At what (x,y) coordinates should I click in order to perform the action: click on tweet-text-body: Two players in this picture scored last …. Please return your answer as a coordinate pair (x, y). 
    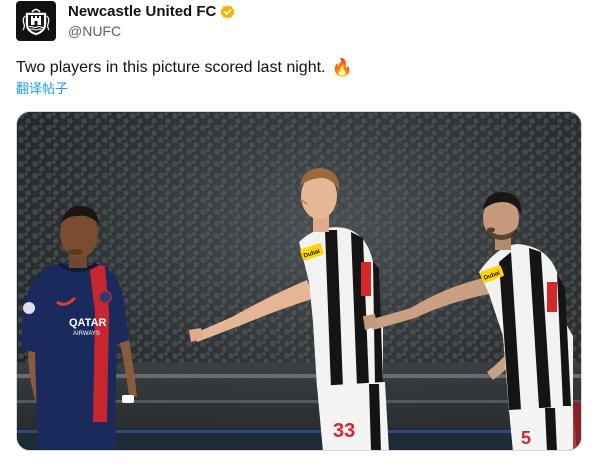
    Looking at the image, I should click on (171, 67).